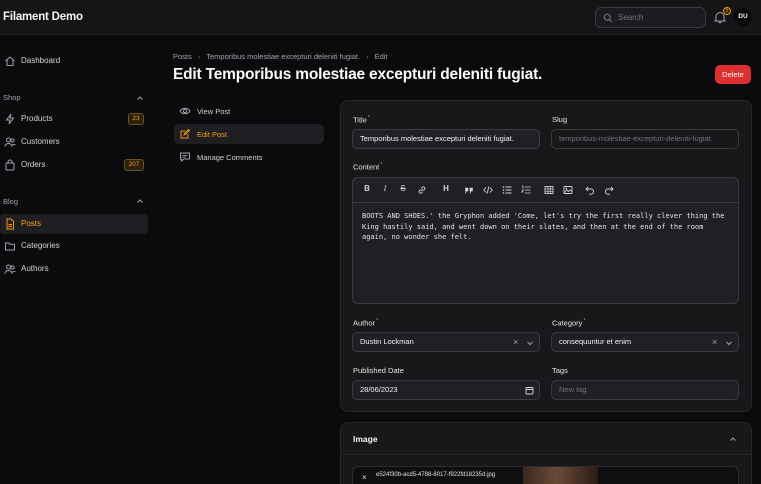 This screenshot has height=484, width=761. Describe the element at coordinates (367, 188) in the screenshot. I see `bold-button: B` at that location.